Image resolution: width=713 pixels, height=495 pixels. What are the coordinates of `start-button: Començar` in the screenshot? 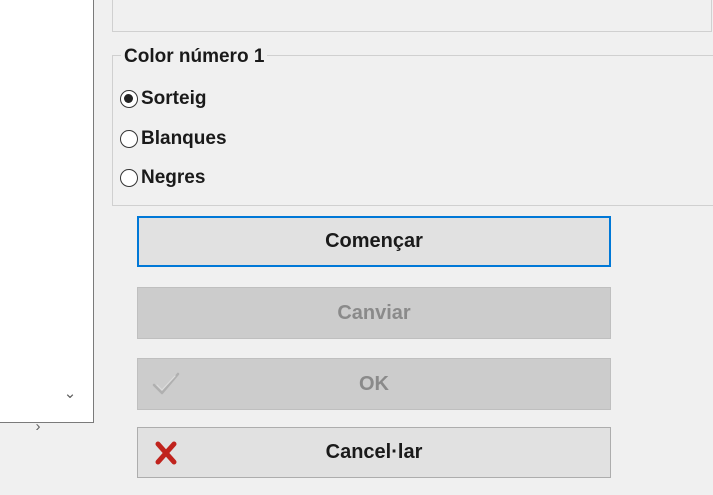 It's located at (374, 241).